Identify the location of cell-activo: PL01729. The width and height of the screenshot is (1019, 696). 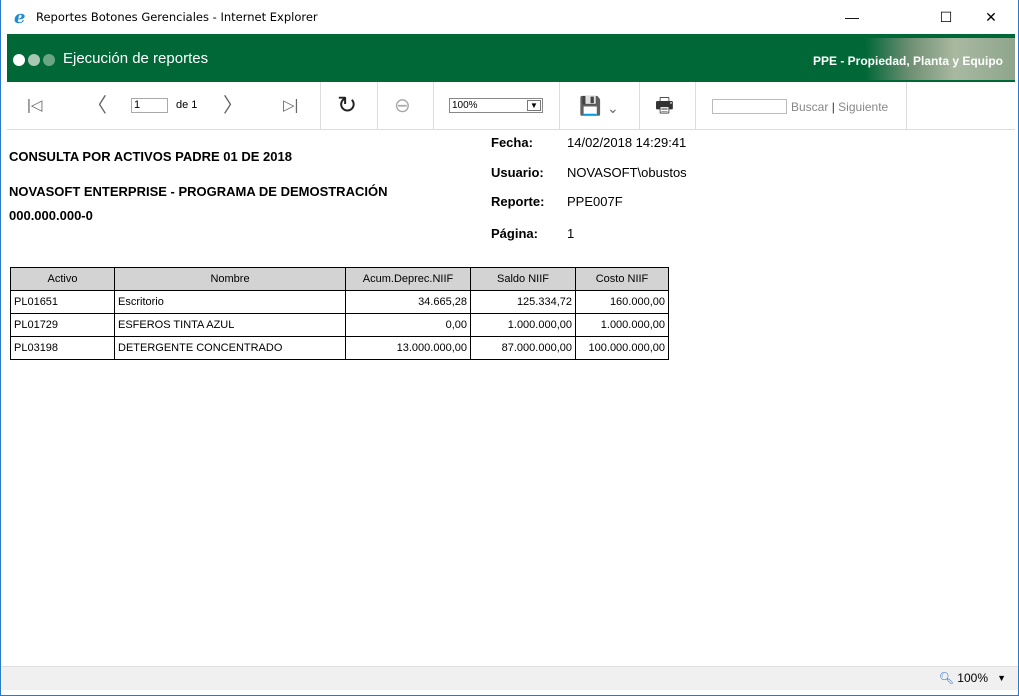
(62, 325).